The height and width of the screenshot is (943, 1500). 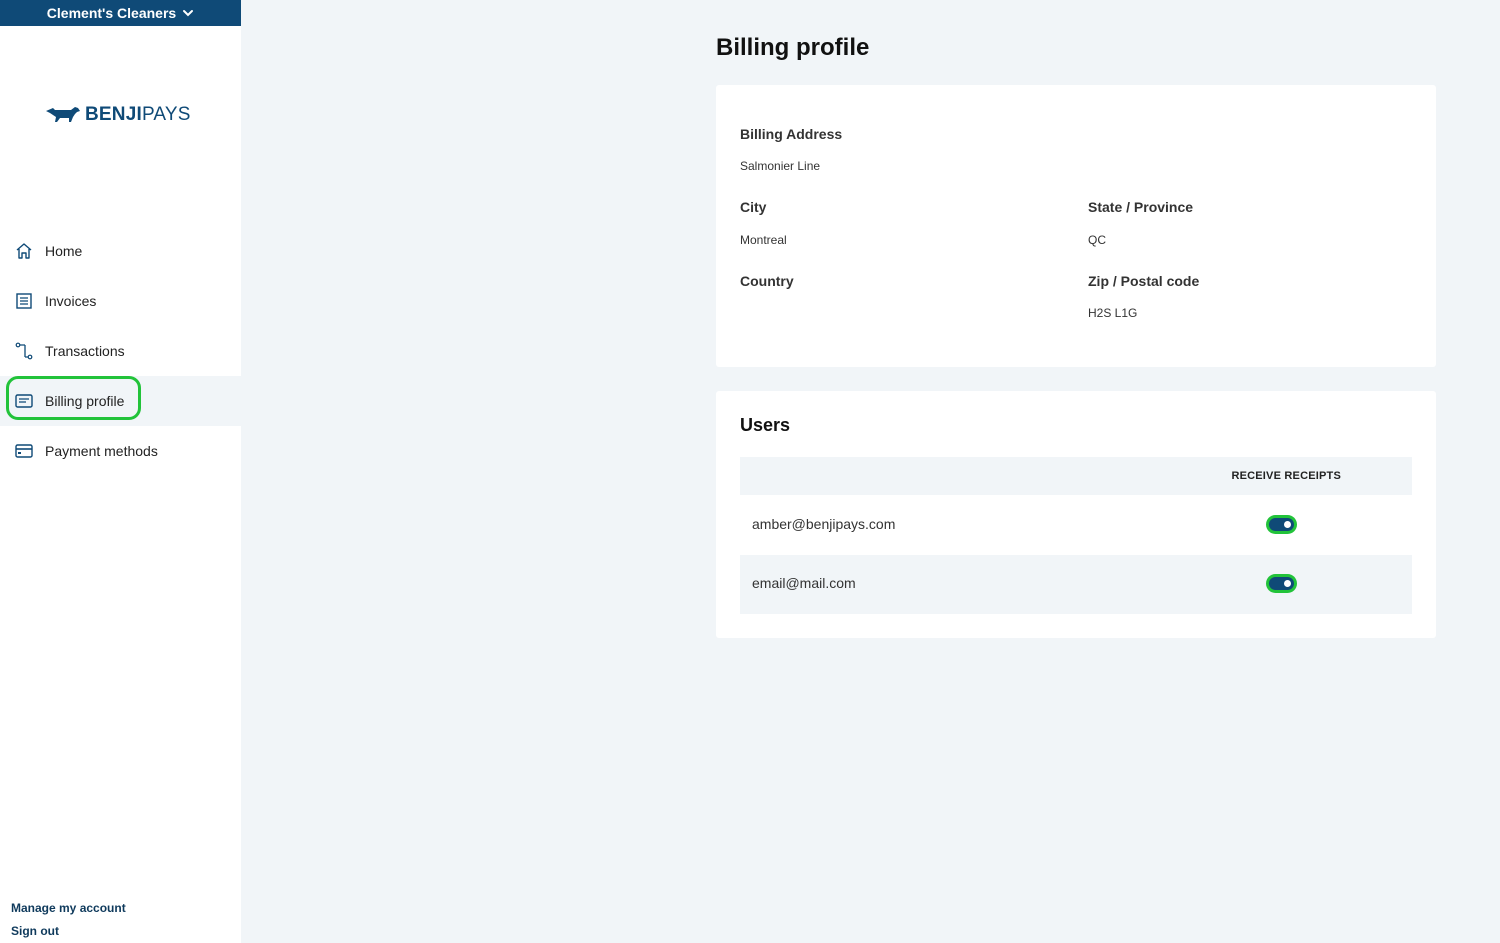 I want to click on chevron-down-icon, so click(x=188, y=13).